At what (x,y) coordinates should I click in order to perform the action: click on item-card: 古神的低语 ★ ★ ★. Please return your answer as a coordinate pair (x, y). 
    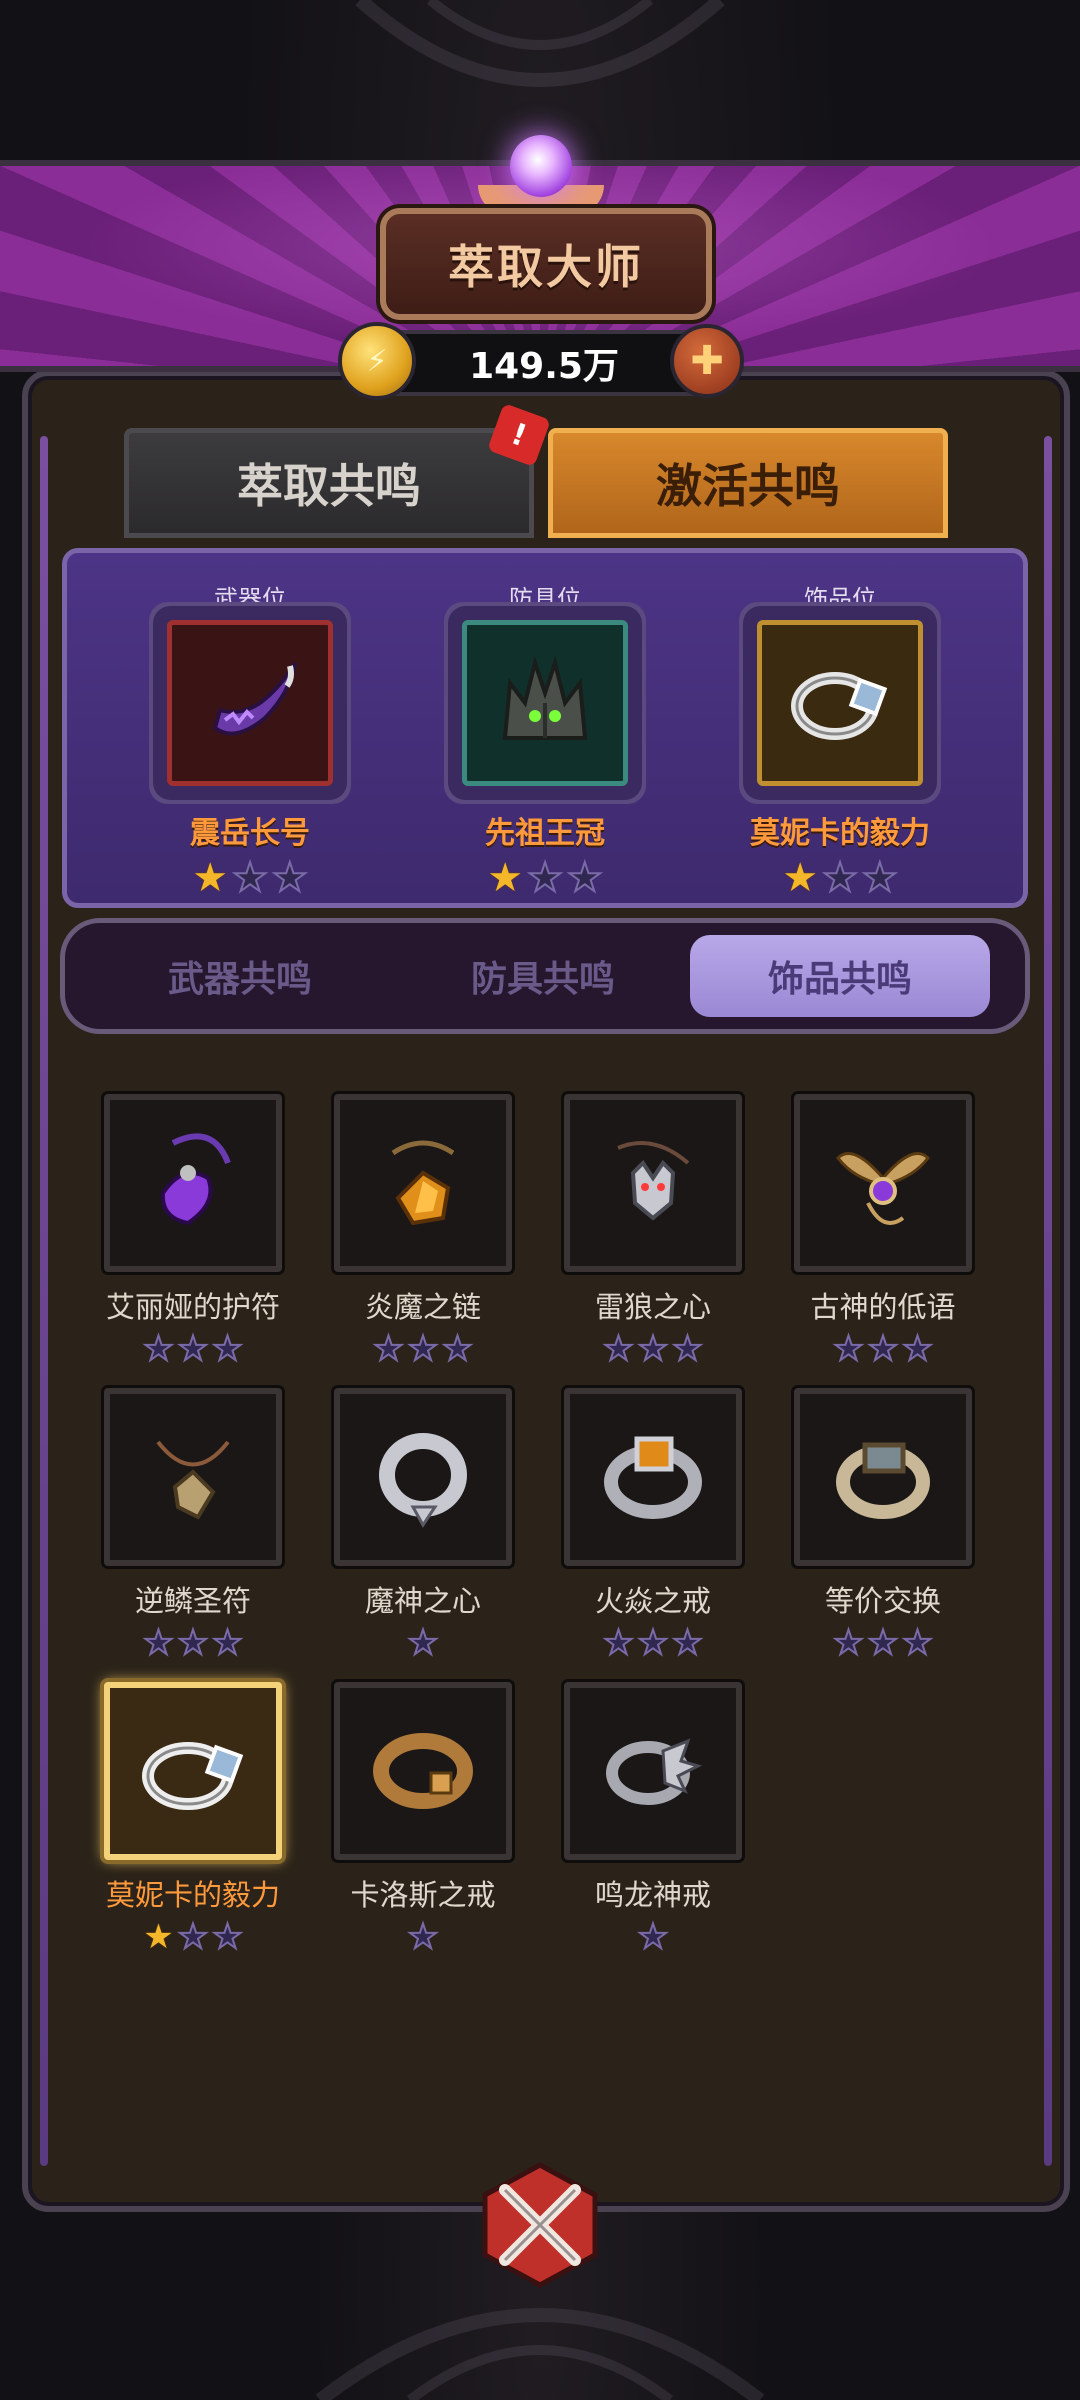
    Looking at the image, I should click on (883, 1231).